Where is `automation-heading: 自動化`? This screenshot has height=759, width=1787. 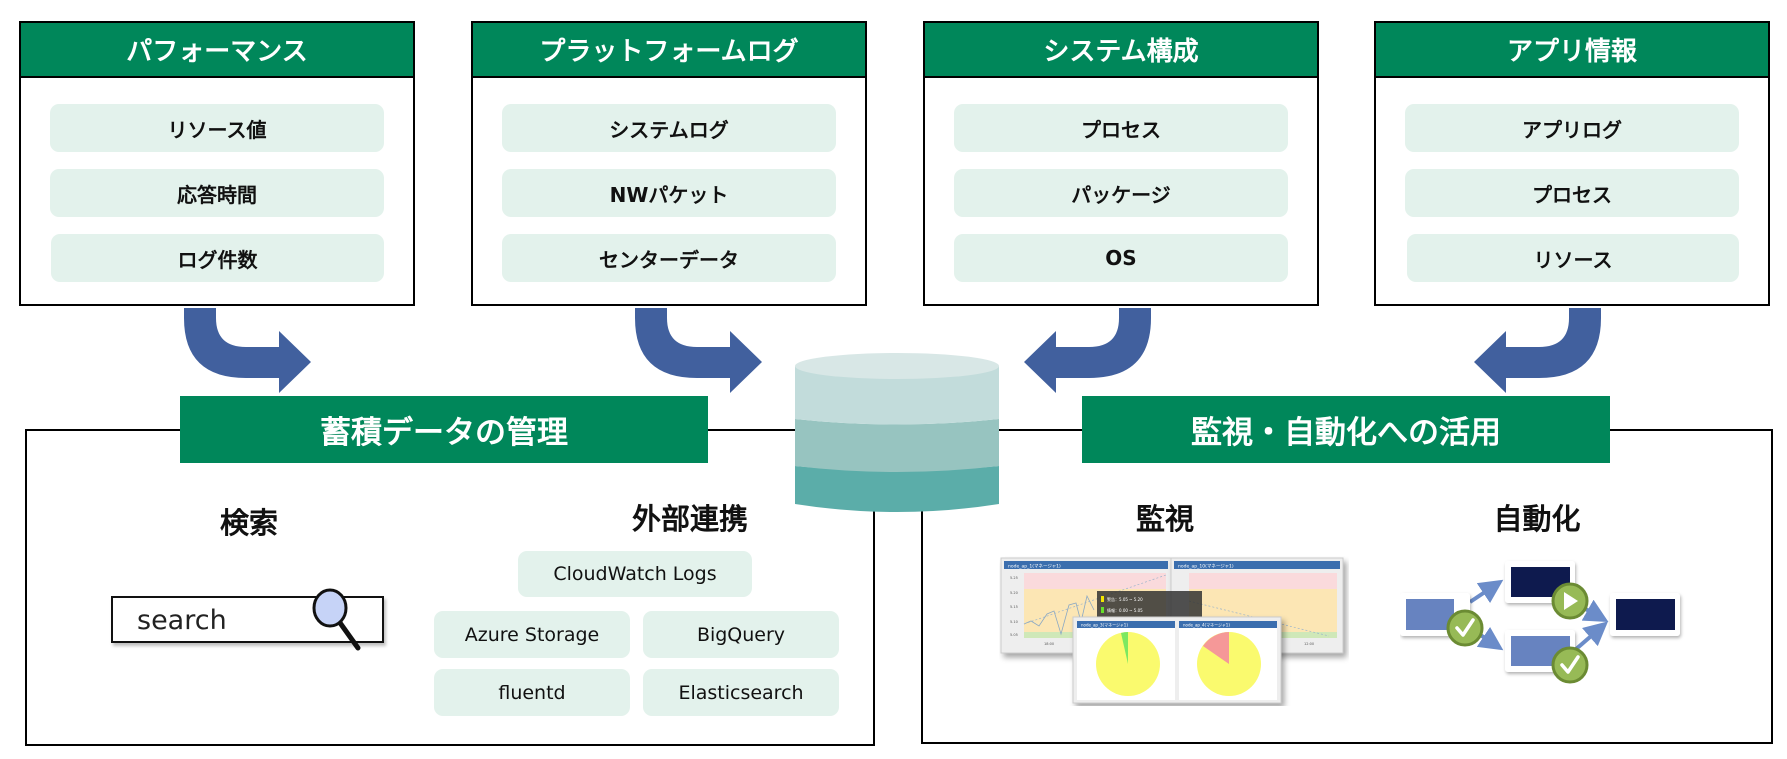 automation-heading: 自動化 is located at coordinates (1537, 519).